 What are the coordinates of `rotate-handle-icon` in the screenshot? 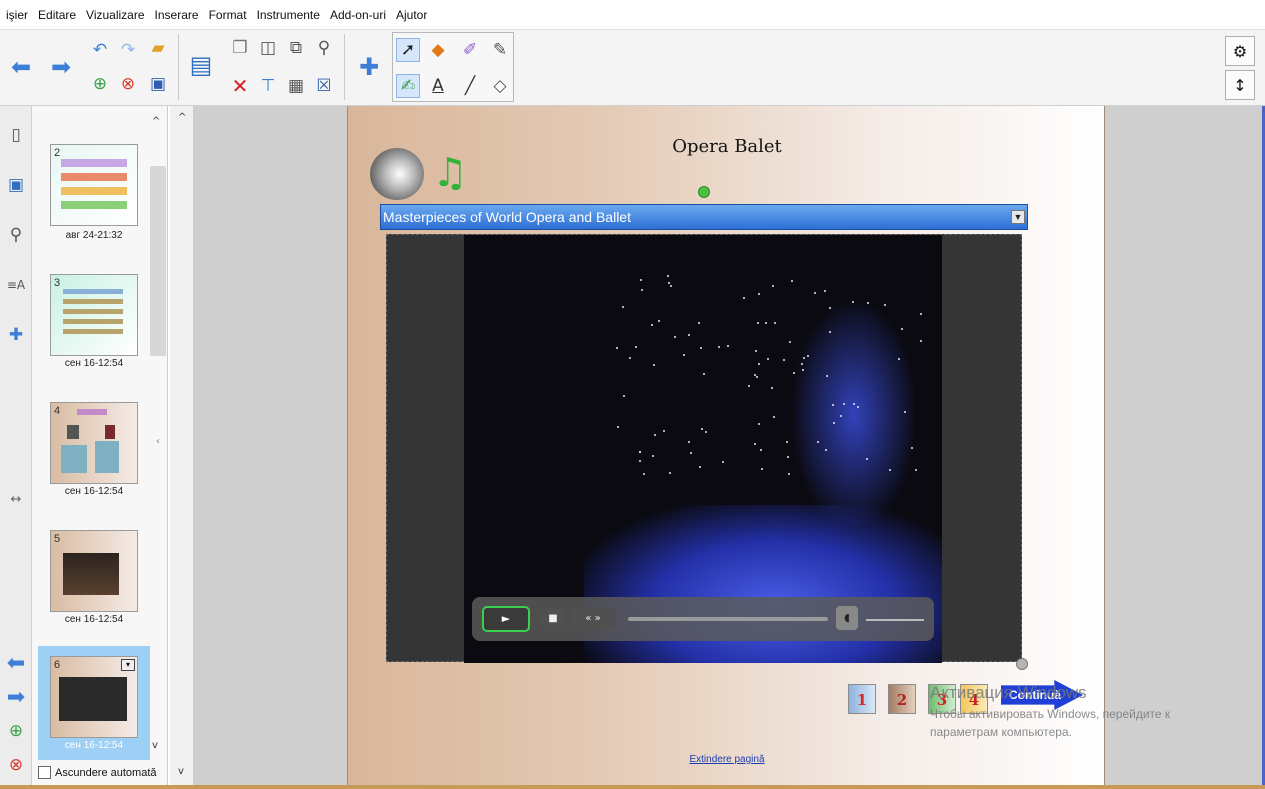 It's located at (704, 192).